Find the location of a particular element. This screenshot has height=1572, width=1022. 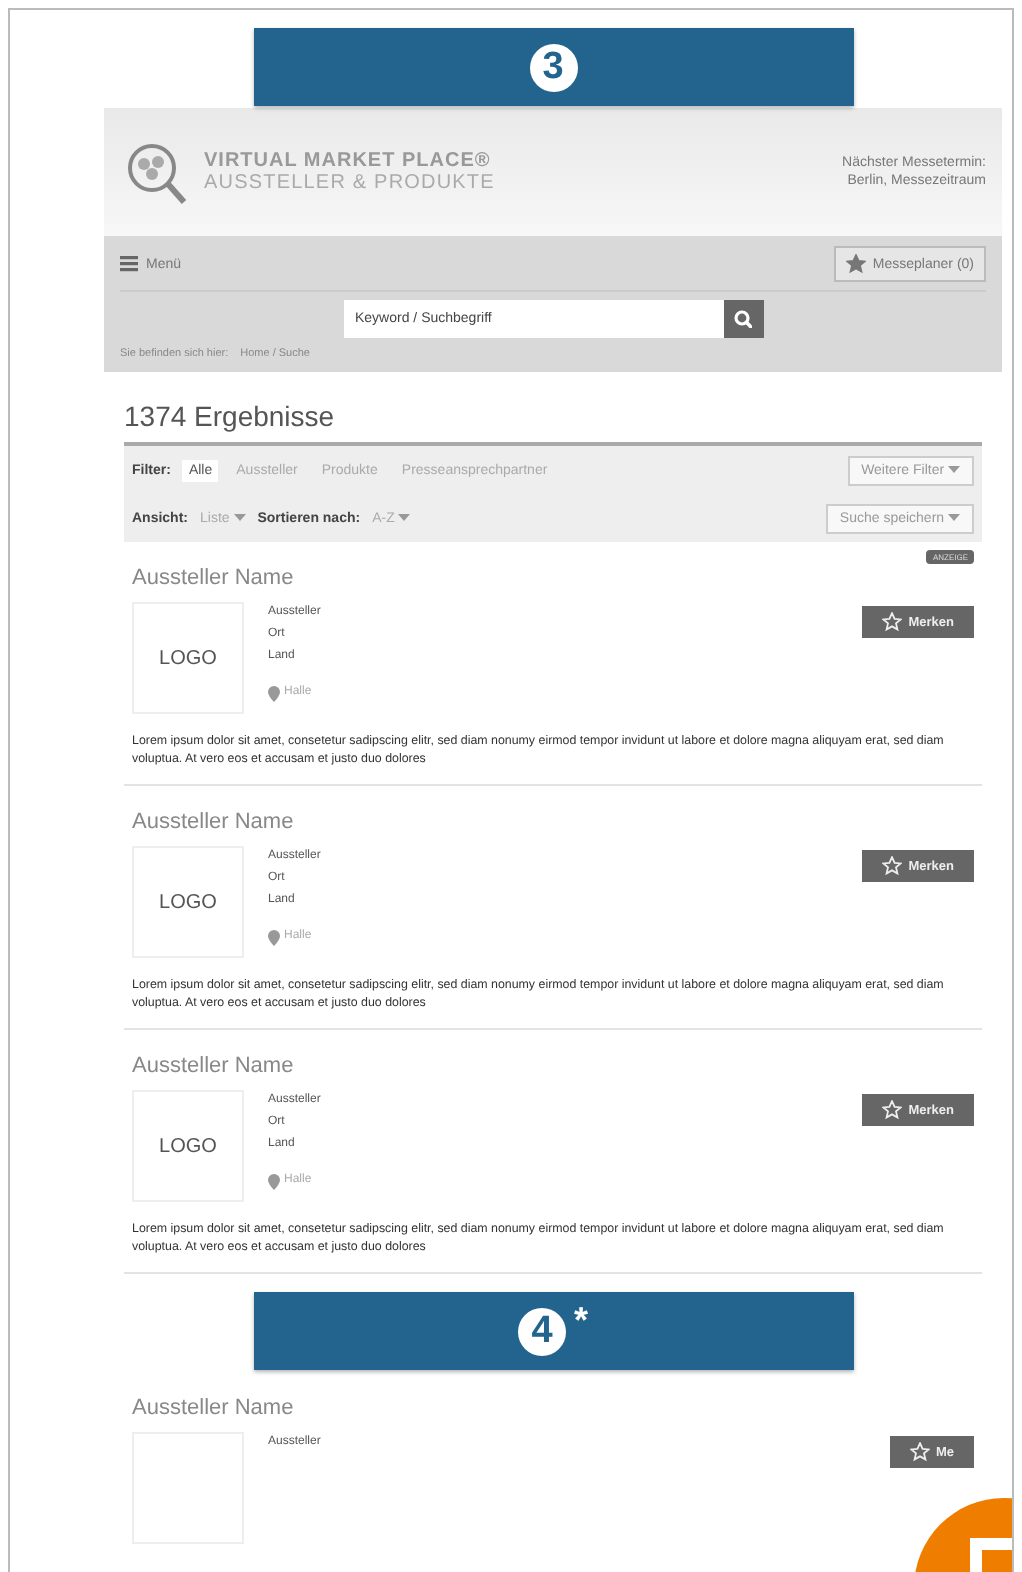

magnifier-people-icon is located at coordinates (156, 172).